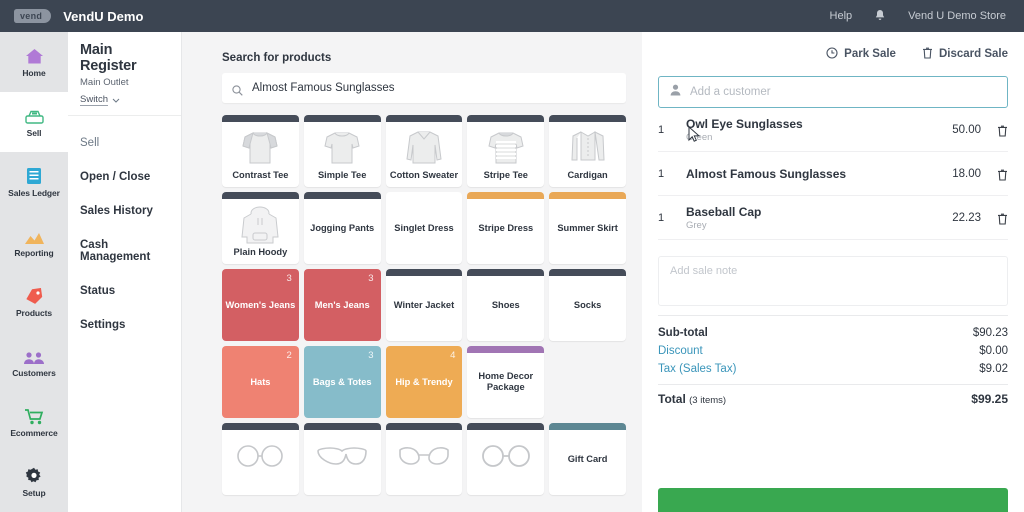 This screenshot has width=1024, height=512. I want to click on chevron-down-icon, so click(116, 100).